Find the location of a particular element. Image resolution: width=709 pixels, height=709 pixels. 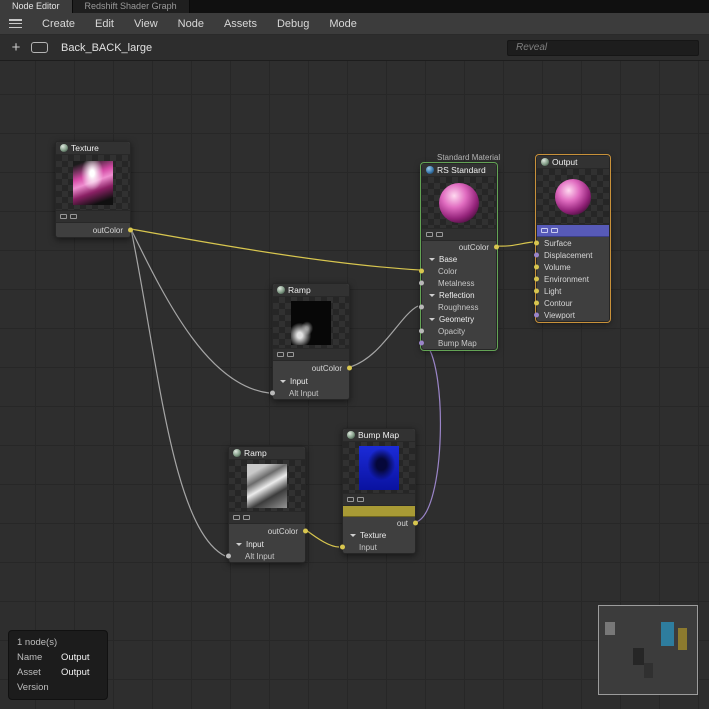

attr-row-input: Input is located at coordinates (377, 547).